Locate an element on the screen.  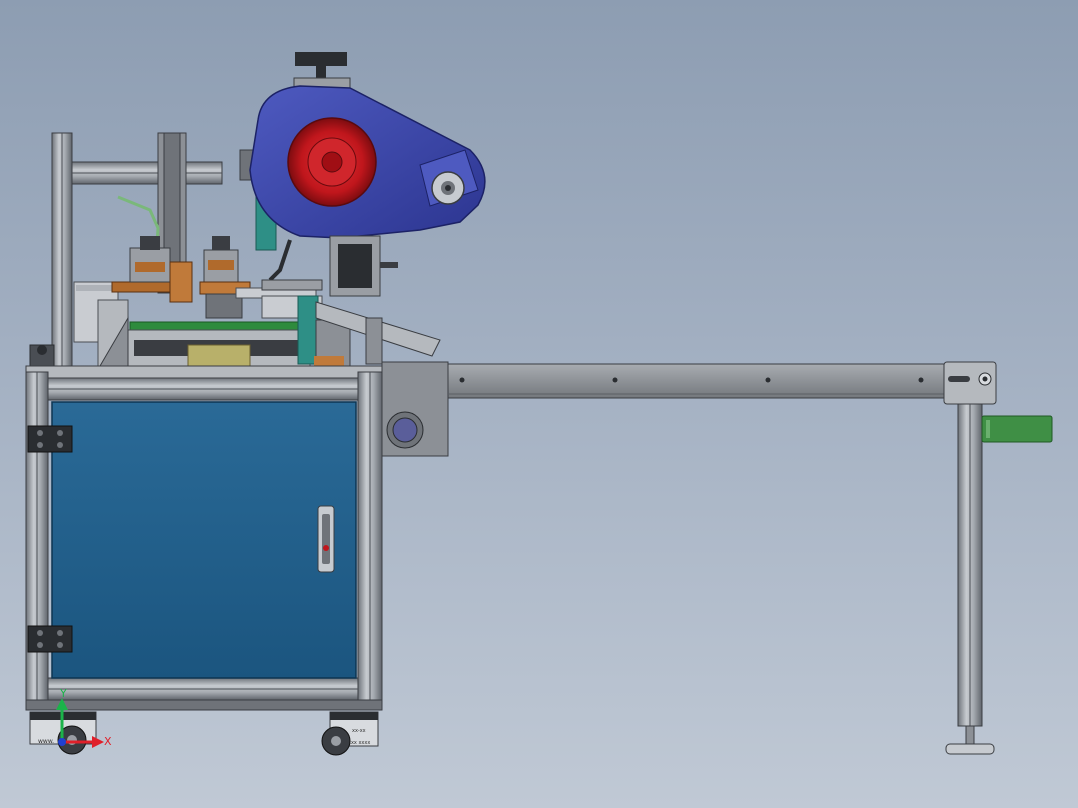
belt-drive-head is located at coordinates (362, 209).